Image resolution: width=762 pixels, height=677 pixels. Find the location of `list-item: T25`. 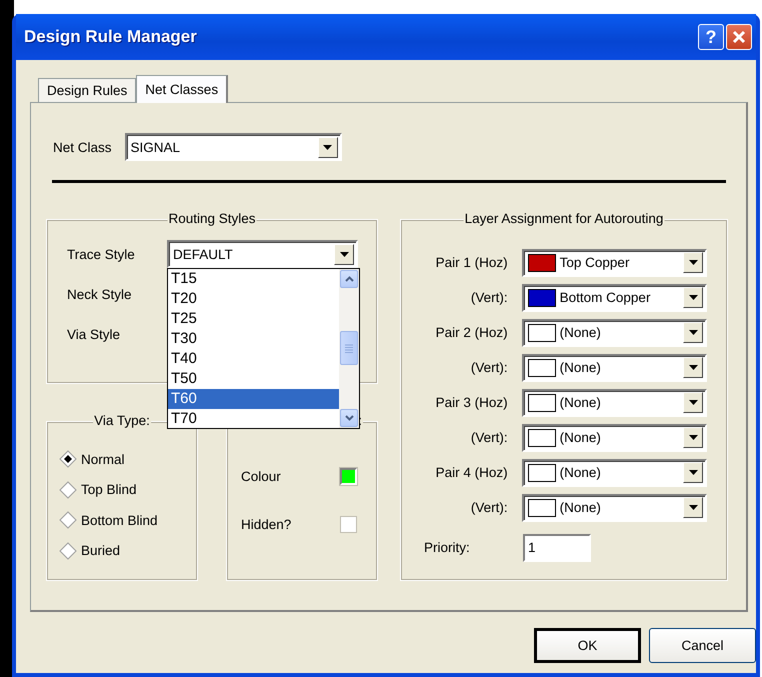

list-item: T25 is located at coordinates (253, 319).